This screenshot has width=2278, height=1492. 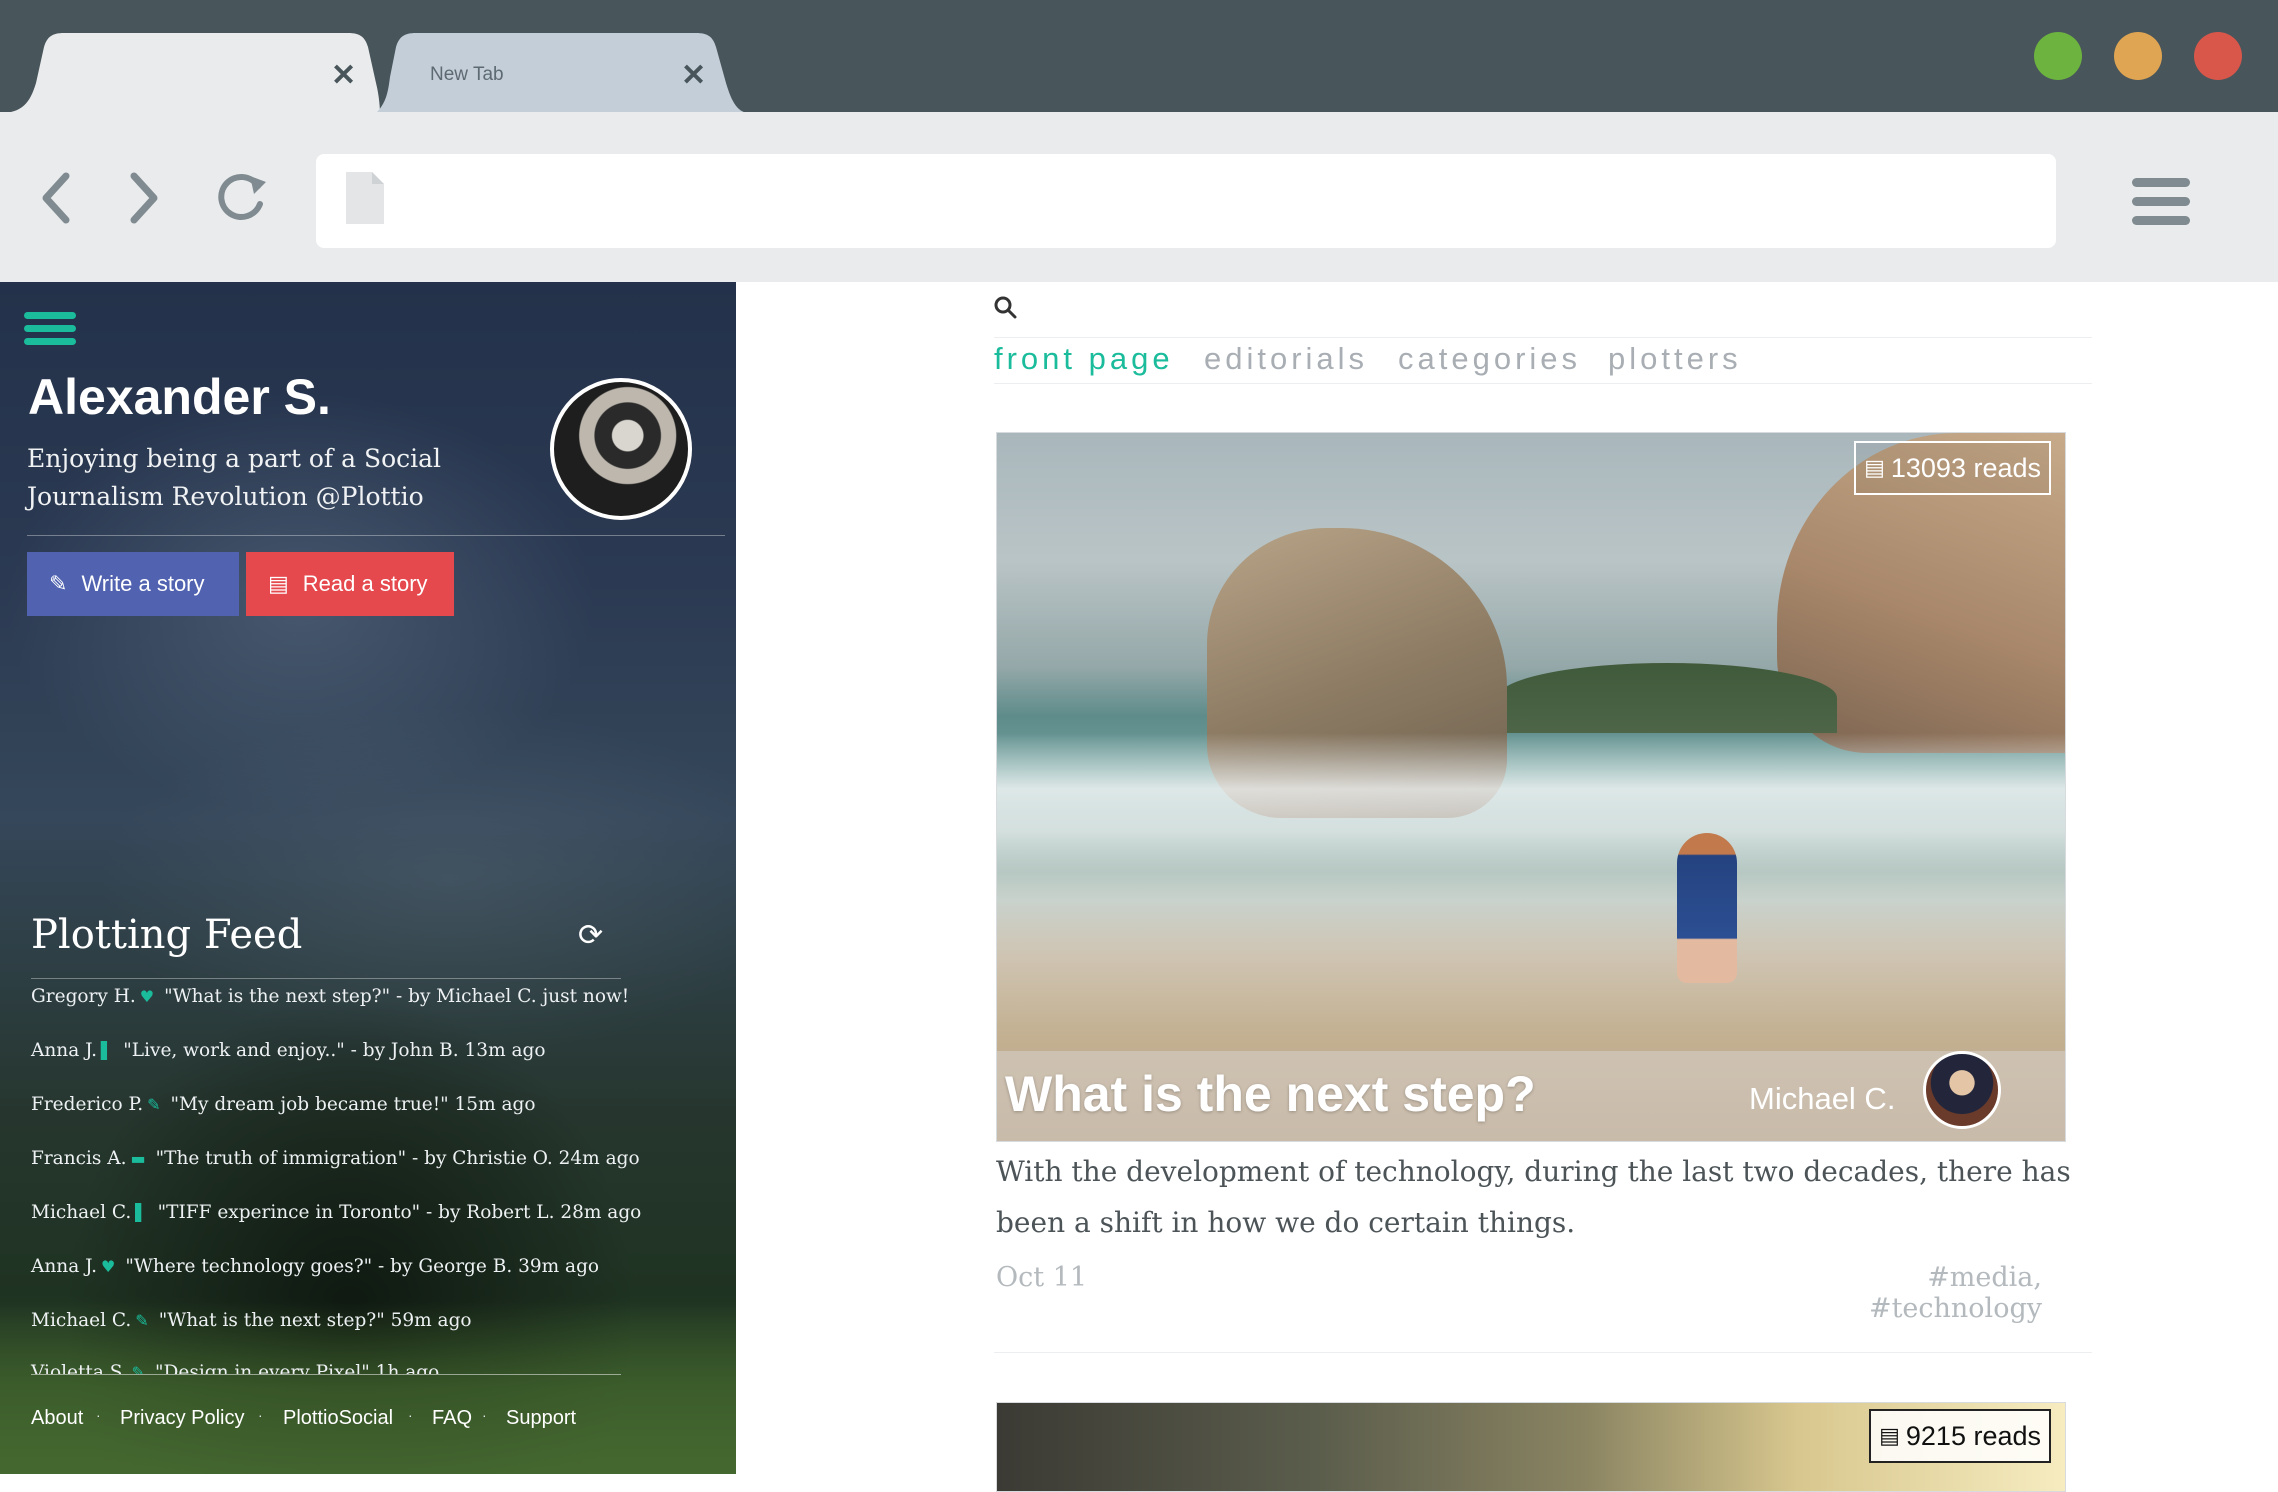 I want to click on write-story-button: ✎ Write a story, so click(x=133, y=584).